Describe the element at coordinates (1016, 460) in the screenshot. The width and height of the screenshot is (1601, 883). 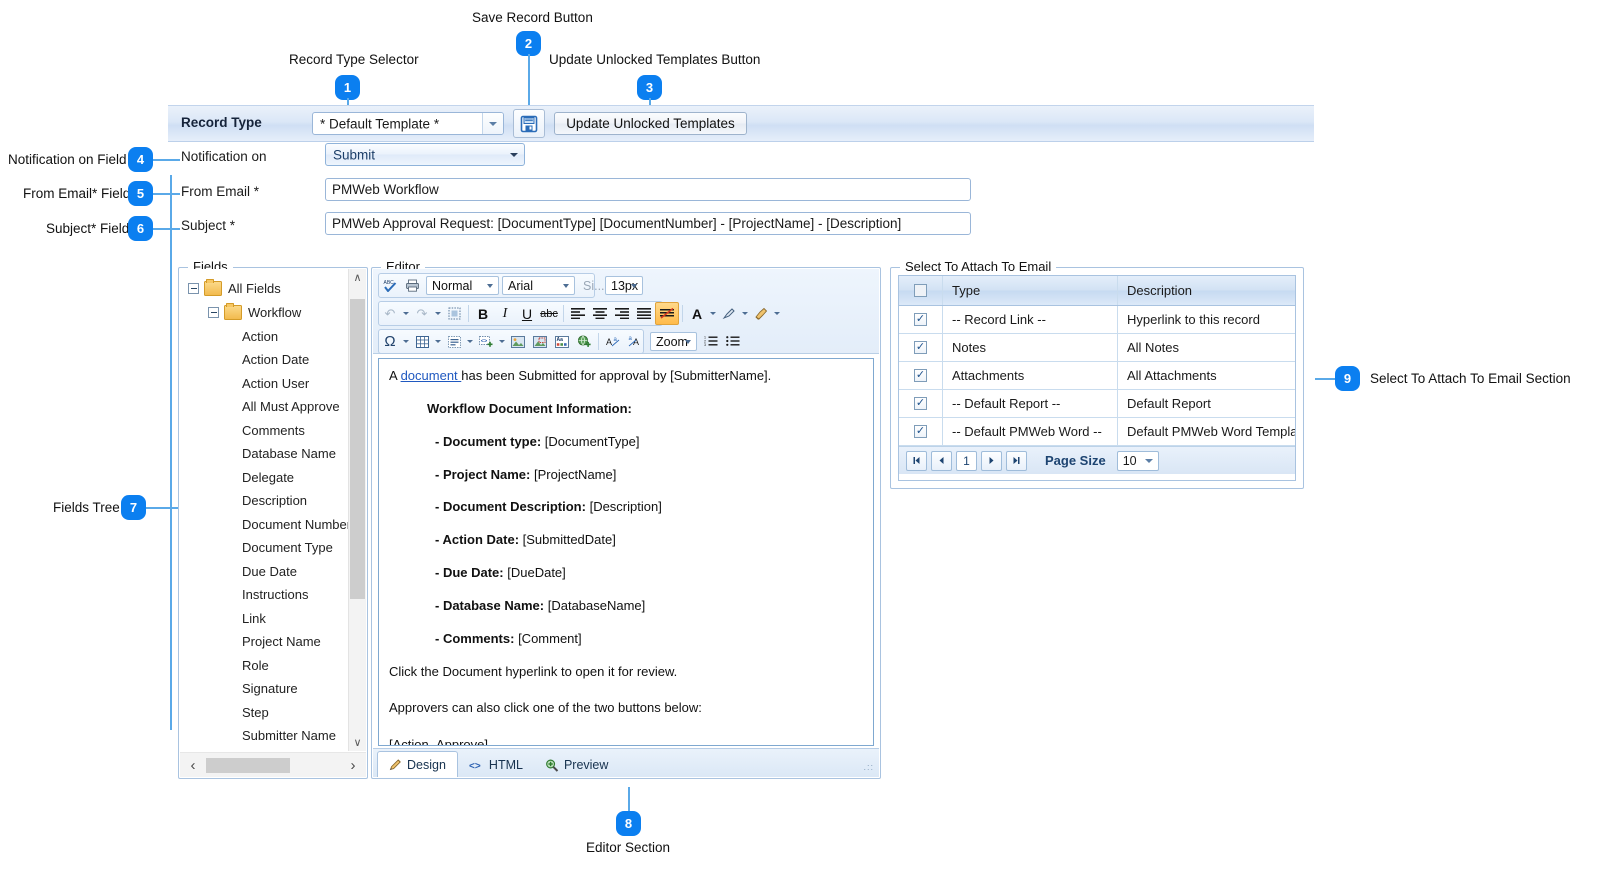
I see `last-page-button` at that location.